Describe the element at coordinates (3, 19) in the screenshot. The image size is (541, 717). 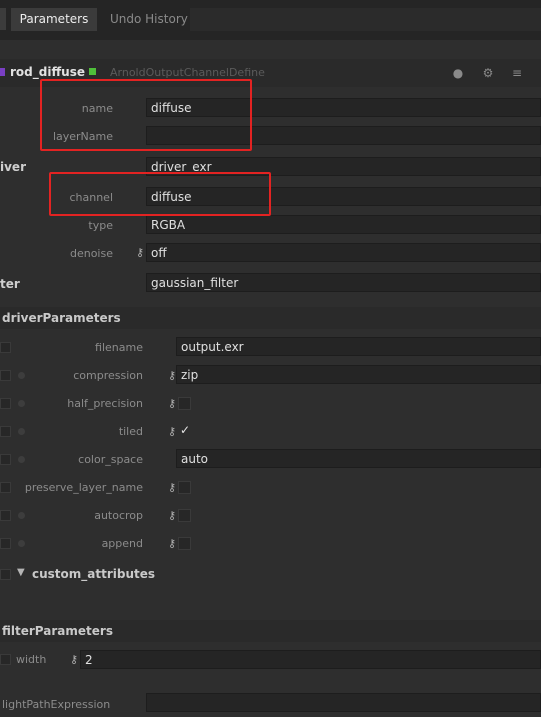
I see `tab-stub` at that location.